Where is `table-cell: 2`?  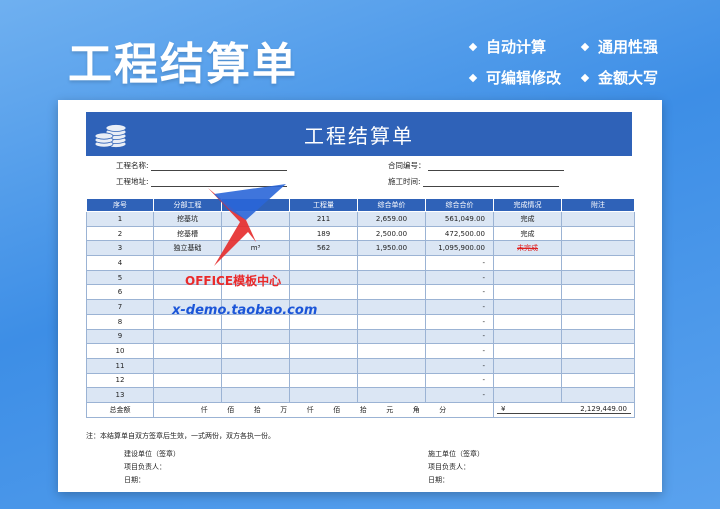
table-cell: 2 is located at coordinates (120, 233).